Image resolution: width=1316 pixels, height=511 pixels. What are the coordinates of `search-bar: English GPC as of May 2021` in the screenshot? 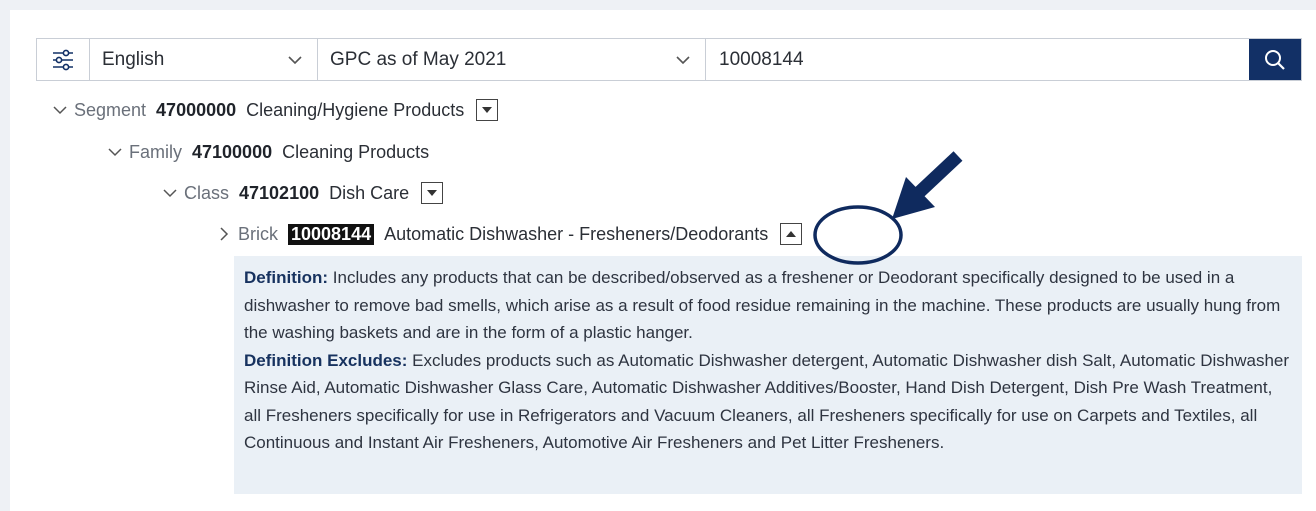 It's located at (669, 59).